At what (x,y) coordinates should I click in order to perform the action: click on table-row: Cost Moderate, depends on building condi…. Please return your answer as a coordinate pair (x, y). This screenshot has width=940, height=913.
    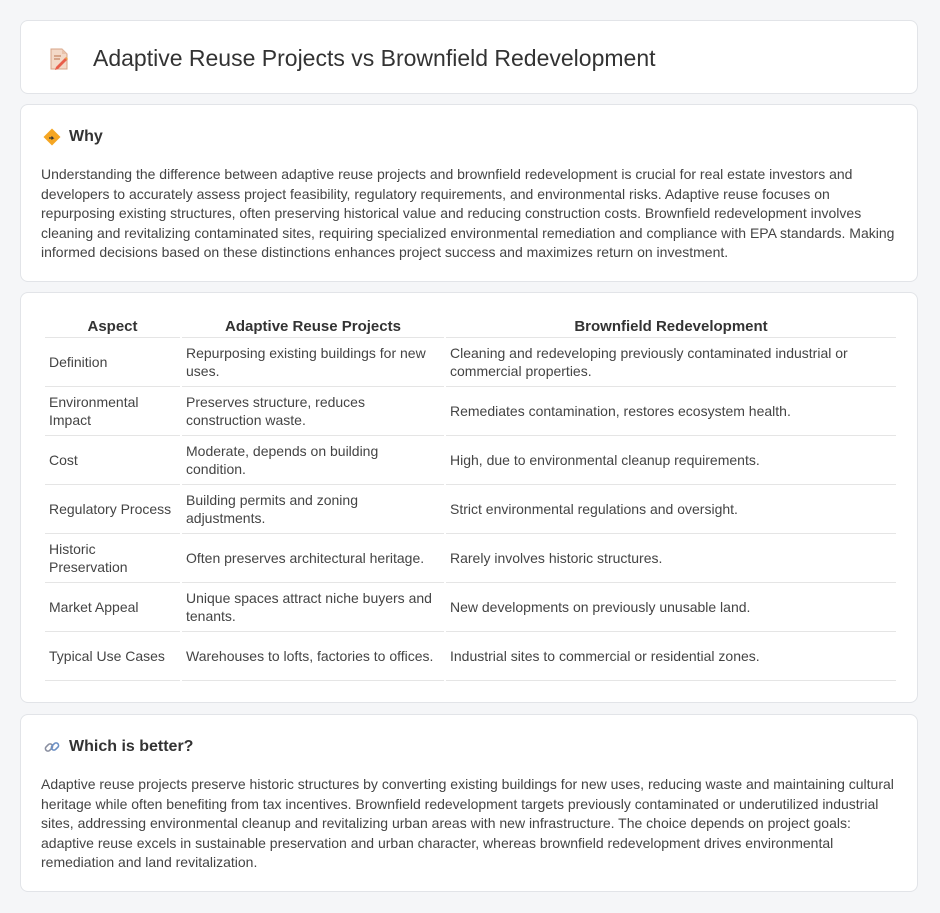
    Looking at the image, I should click on (470, 460).